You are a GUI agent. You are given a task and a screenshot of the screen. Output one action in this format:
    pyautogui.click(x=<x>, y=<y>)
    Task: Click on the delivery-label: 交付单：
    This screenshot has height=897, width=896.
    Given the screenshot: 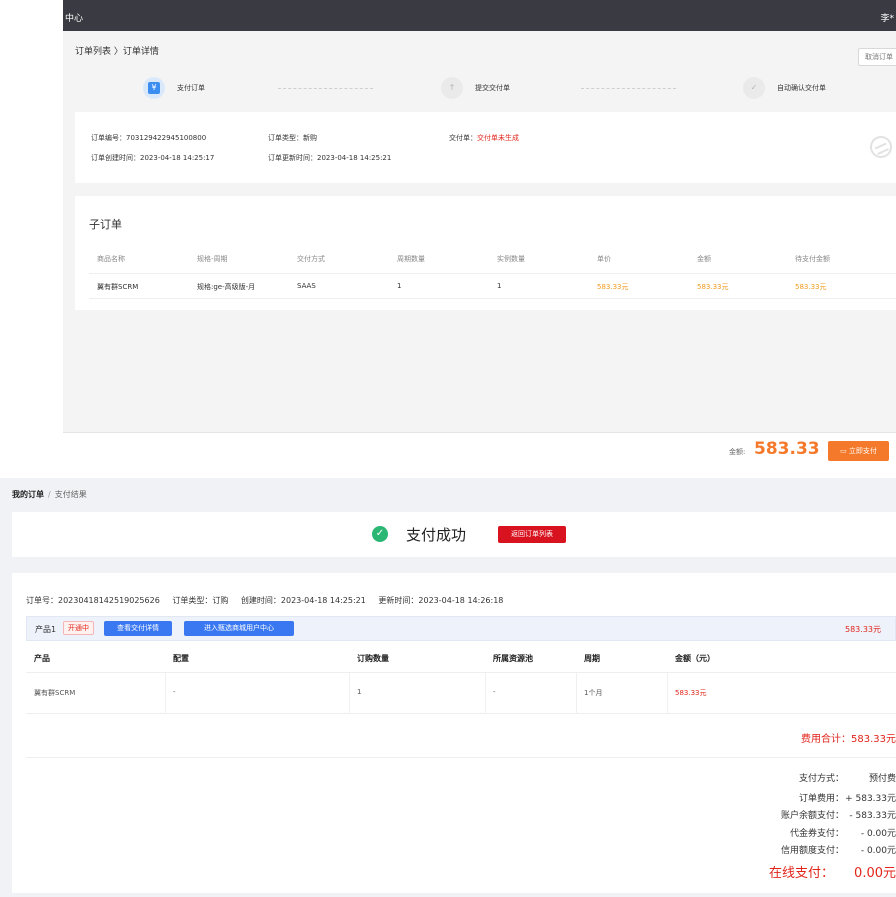 What is the action you would take?
    pyautogui.click(x=463, y=138)
    